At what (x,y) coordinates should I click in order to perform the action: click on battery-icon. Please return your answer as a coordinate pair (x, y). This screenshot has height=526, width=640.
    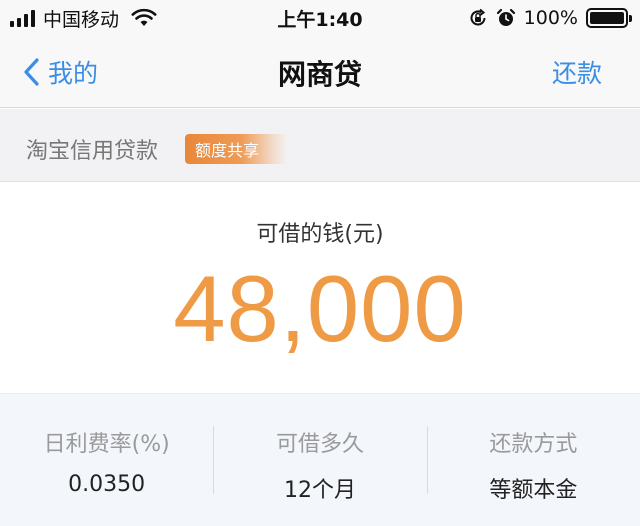
    Looking at the image, I should click on (609, 18).